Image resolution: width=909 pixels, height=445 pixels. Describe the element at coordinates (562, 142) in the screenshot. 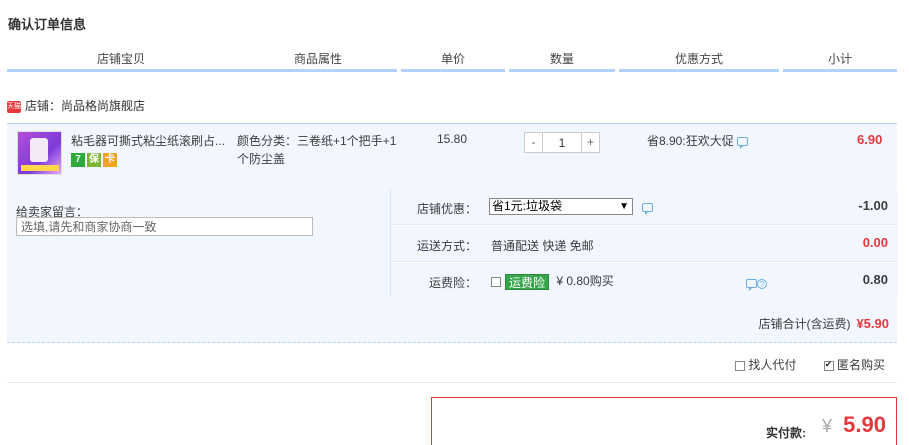

I see `qty-input` at that location.